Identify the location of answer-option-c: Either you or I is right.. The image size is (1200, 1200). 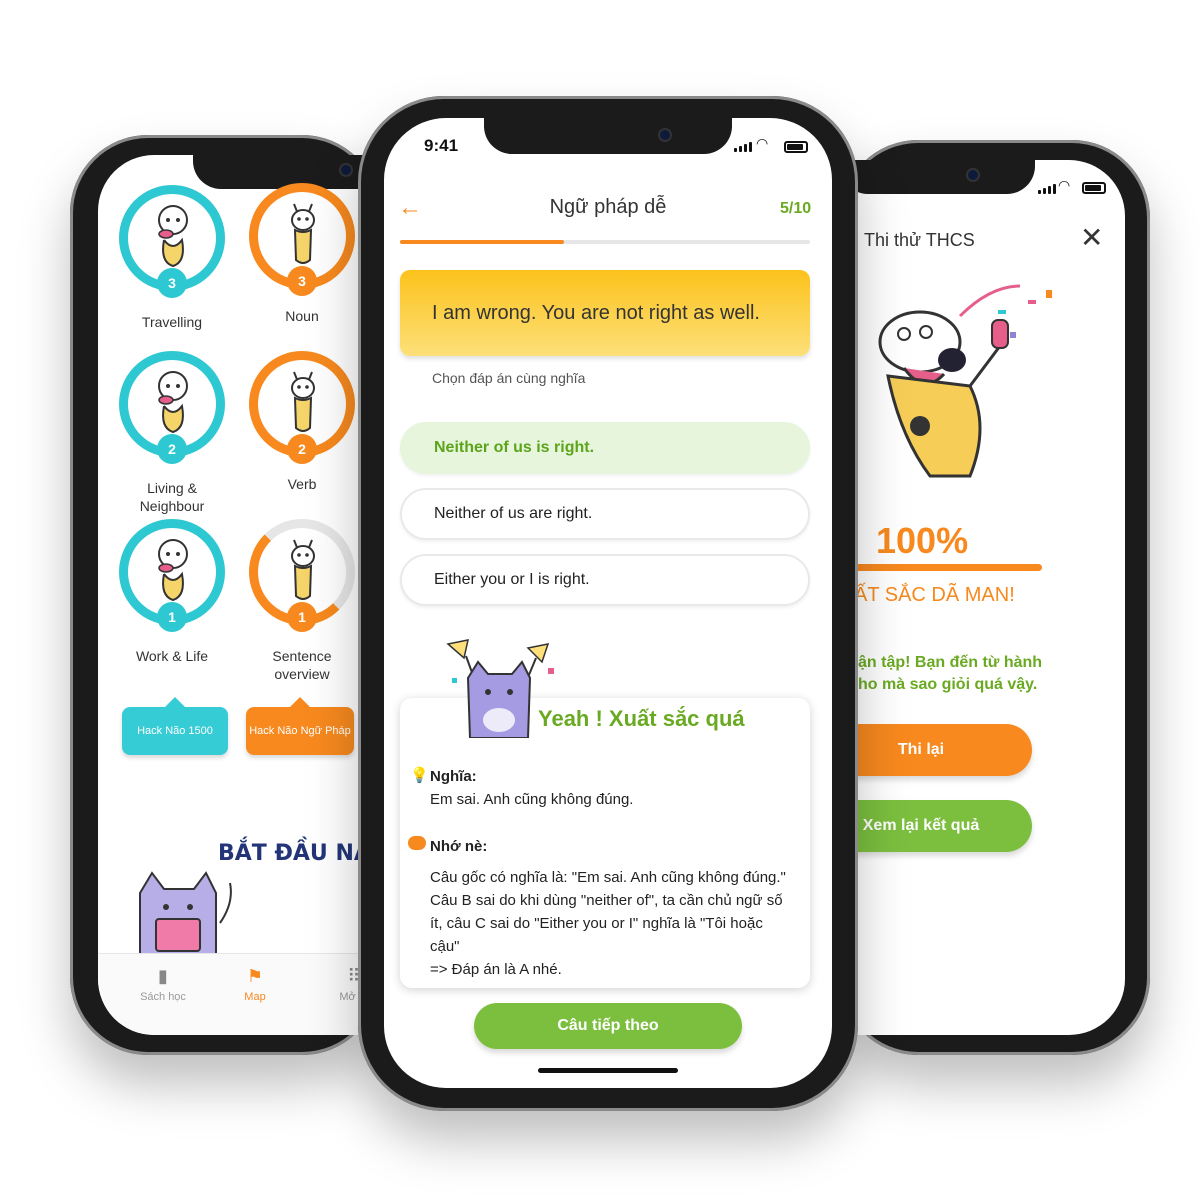
(605, 580).